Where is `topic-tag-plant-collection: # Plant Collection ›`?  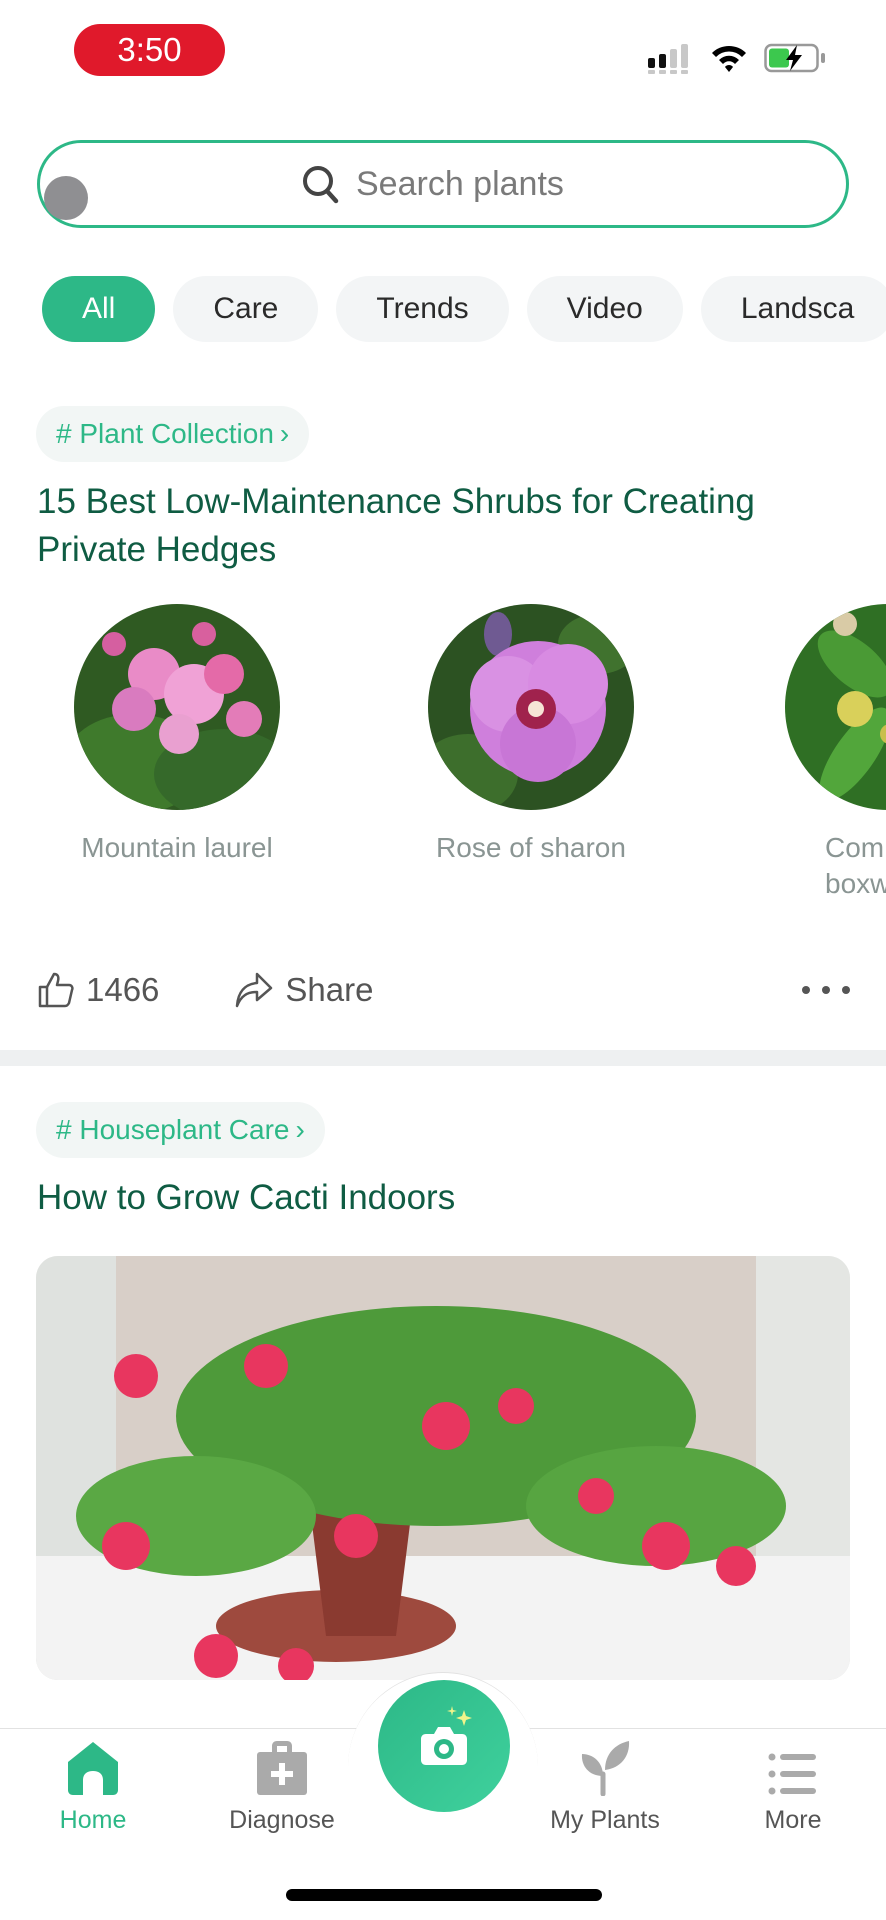 topic-tag-plant-collection: # Plant Collection › is located at coordinates (173, 434).